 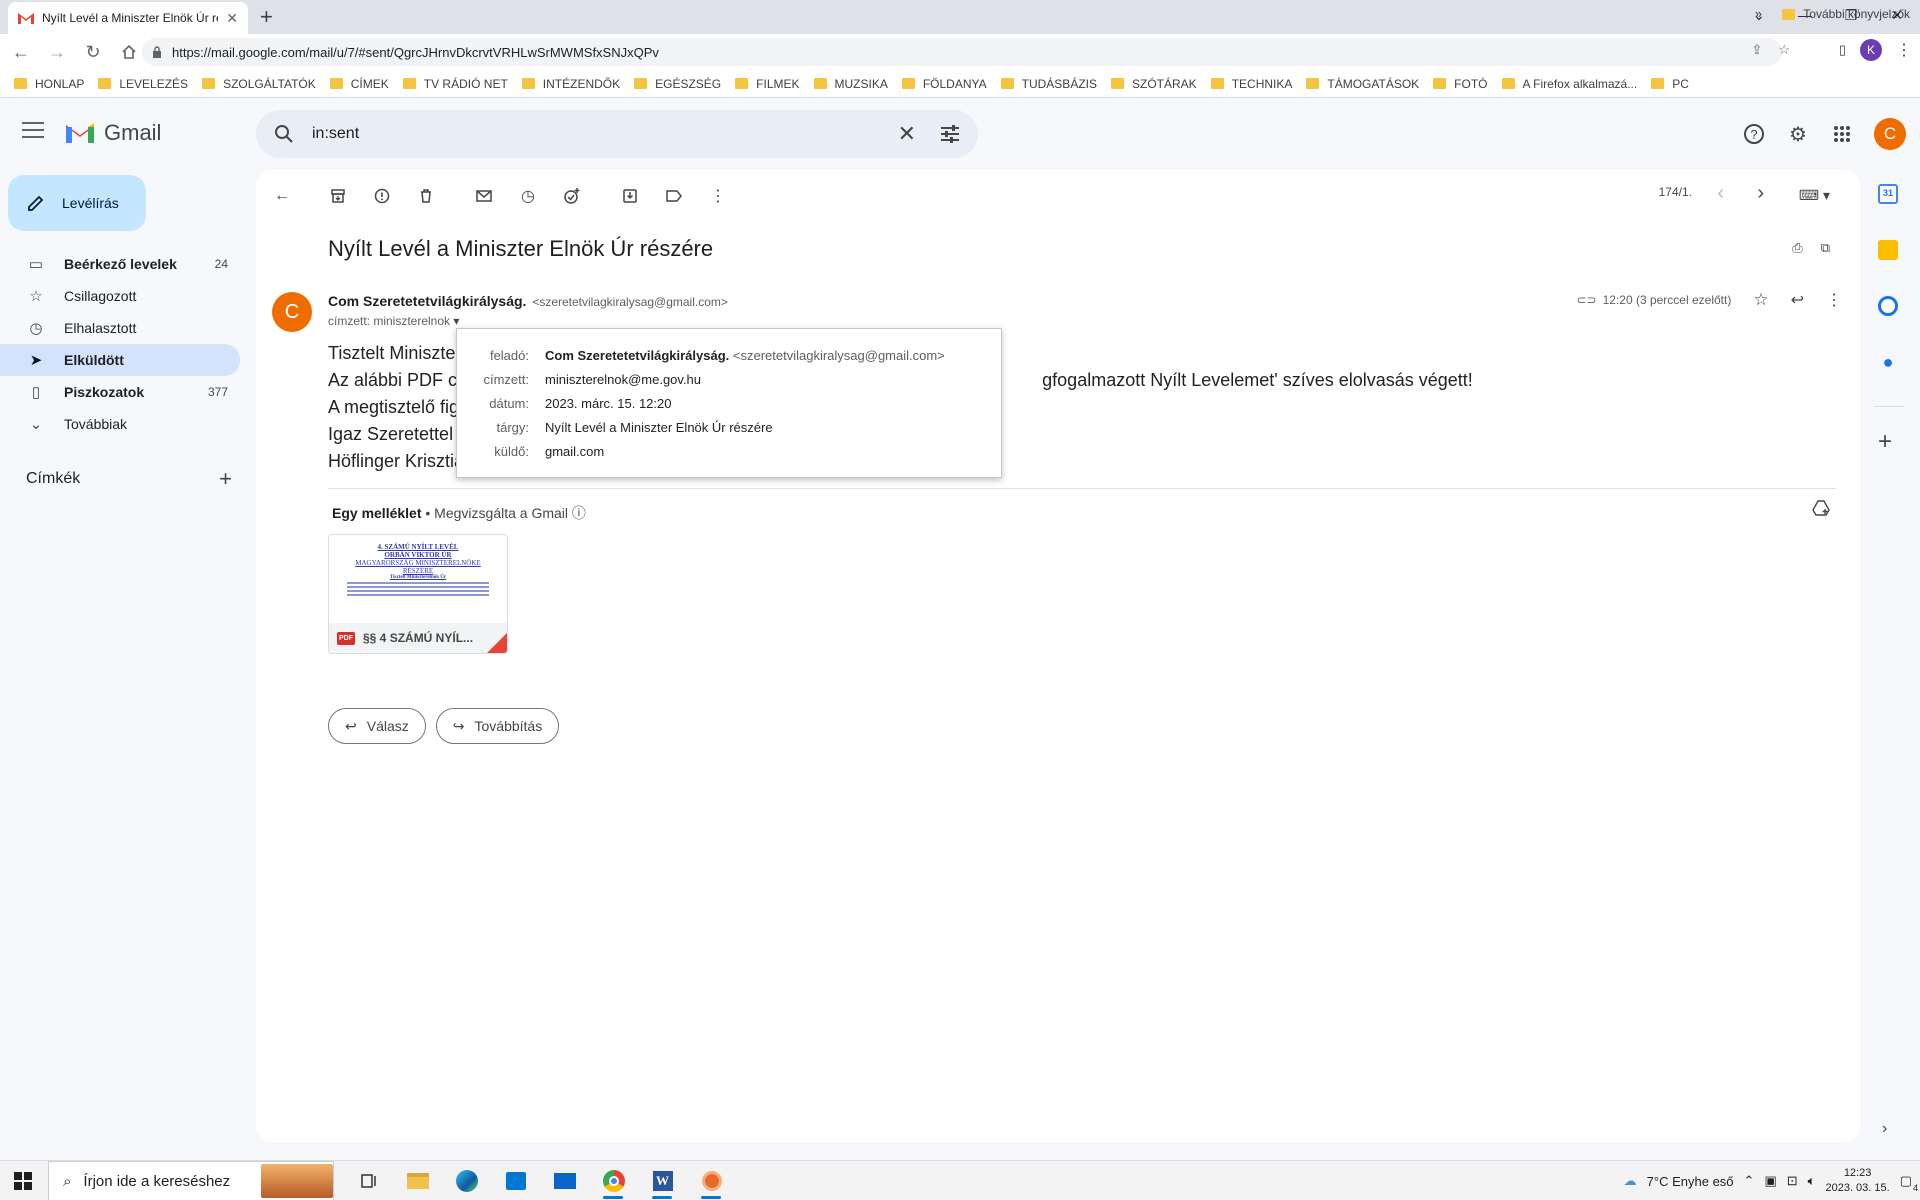 What do you see at coordinates (1760, 300) in the screenshot?
I see `star-message-icon: ☆` at bounding box center [1760, 300].